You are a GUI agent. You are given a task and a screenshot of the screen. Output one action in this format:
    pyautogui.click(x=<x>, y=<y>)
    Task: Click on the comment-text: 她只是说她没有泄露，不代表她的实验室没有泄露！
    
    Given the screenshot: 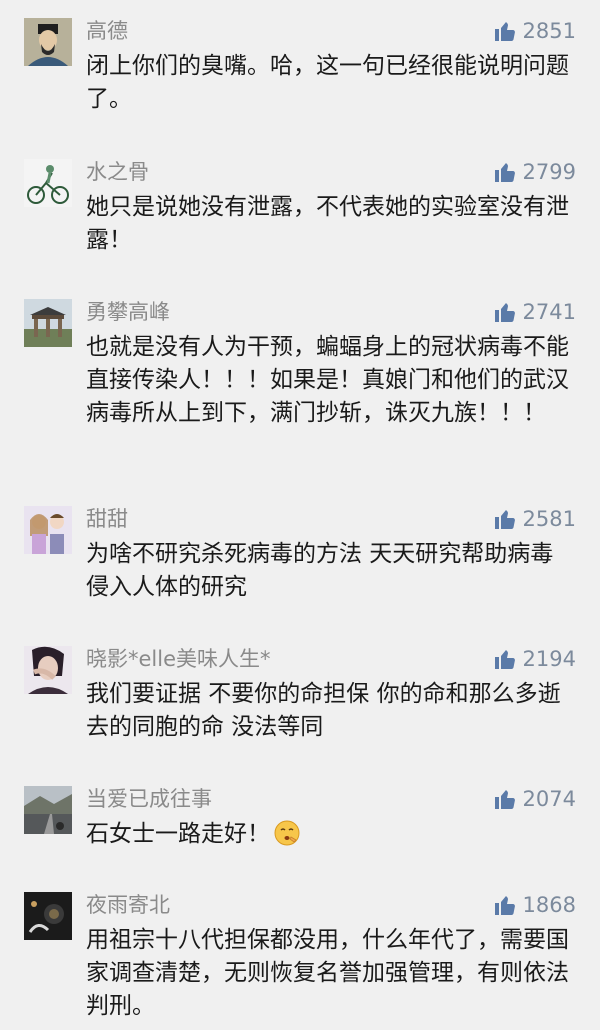 What is the action you would take?
    pyautogui.click(x=327, y=223)
    